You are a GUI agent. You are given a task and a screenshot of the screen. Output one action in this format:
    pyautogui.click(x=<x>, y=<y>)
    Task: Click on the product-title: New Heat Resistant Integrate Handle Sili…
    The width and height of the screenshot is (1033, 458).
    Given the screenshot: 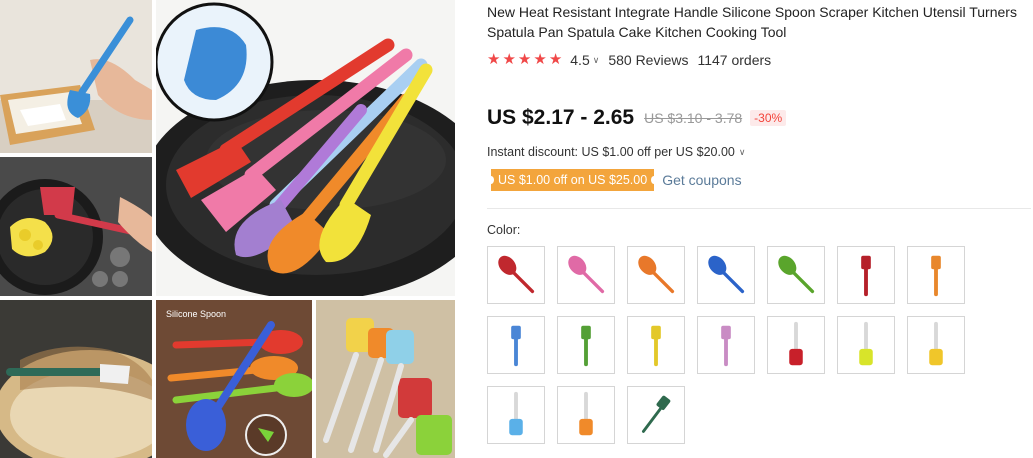 What is the action you would take?
    pyautogui.click(x=752, y=22)
    